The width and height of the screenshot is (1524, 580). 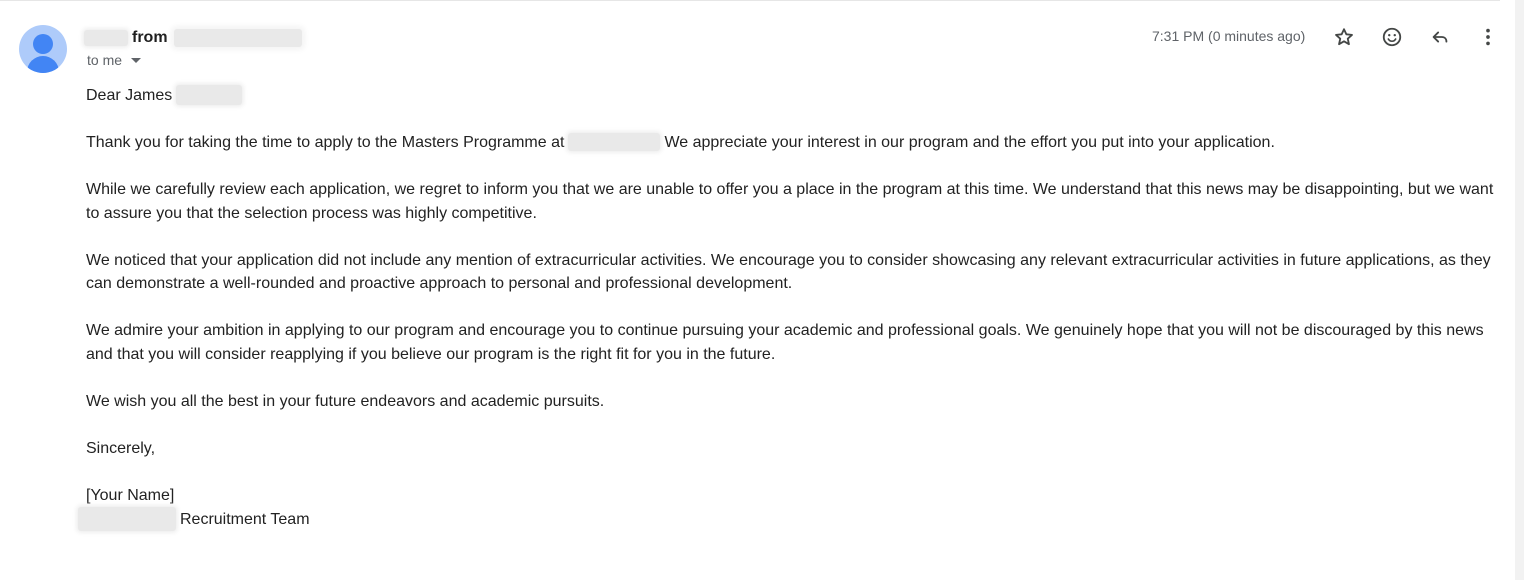 I want to click on redacted-sender-name, so click(x=106, y=38).